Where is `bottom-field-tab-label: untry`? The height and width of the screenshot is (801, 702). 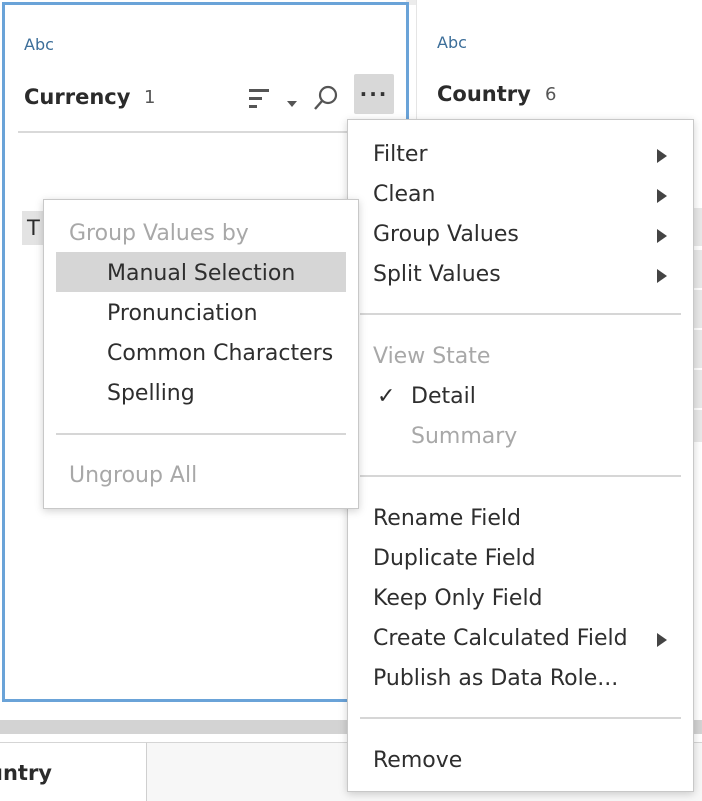
bottom-field-tab-label: untry is located at coordinates (26, 773).